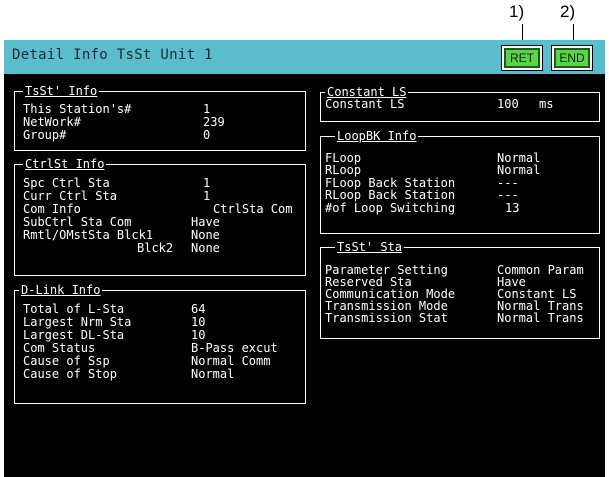  I want to click on constant-ls-panel: Constant LS Constant LS 100 ms, so click(460, 103).